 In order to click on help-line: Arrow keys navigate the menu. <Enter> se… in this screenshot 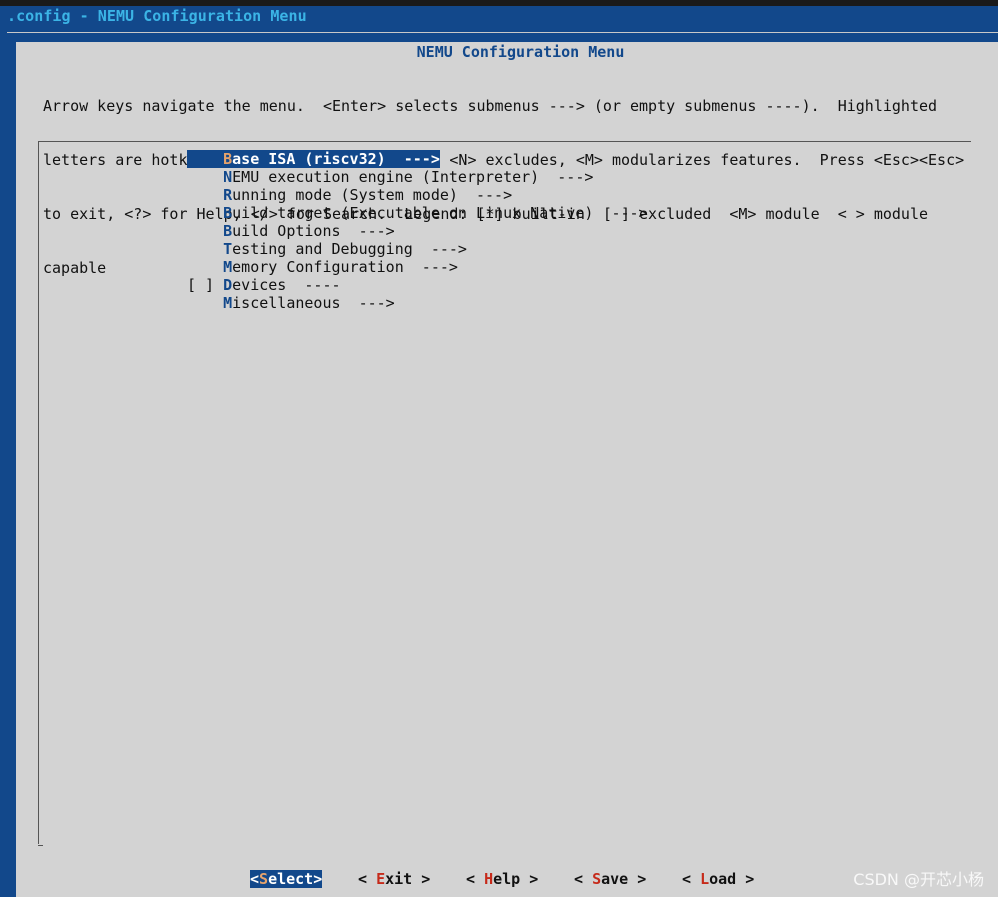, I will do `click(490, 106)`.